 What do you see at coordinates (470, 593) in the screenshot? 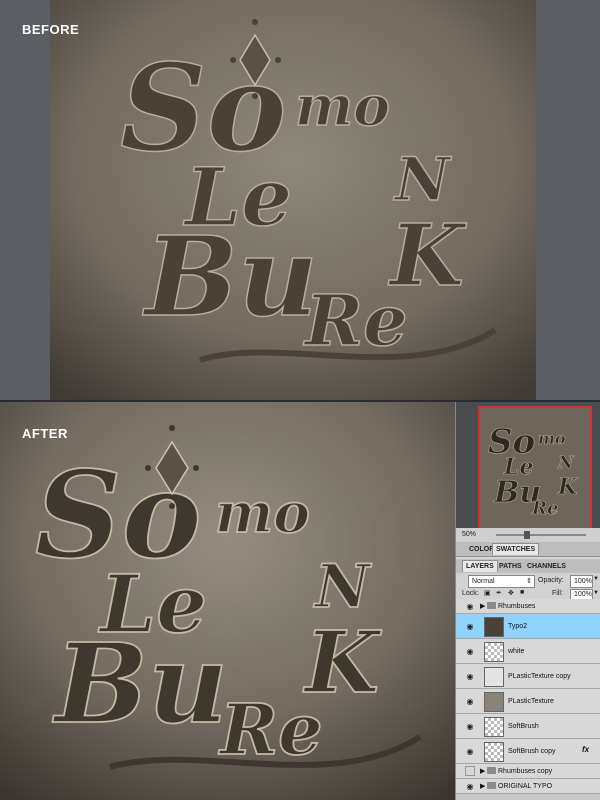
I see `lock-label: Lock:` at bounding box center [470, 593].